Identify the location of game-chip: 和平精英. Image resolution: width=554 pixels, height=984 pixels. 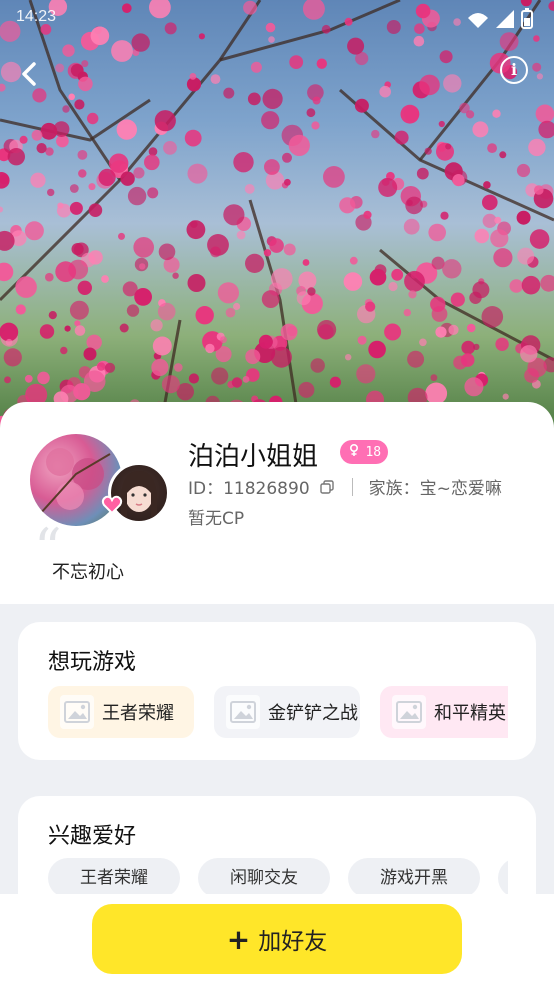
(444, 712).